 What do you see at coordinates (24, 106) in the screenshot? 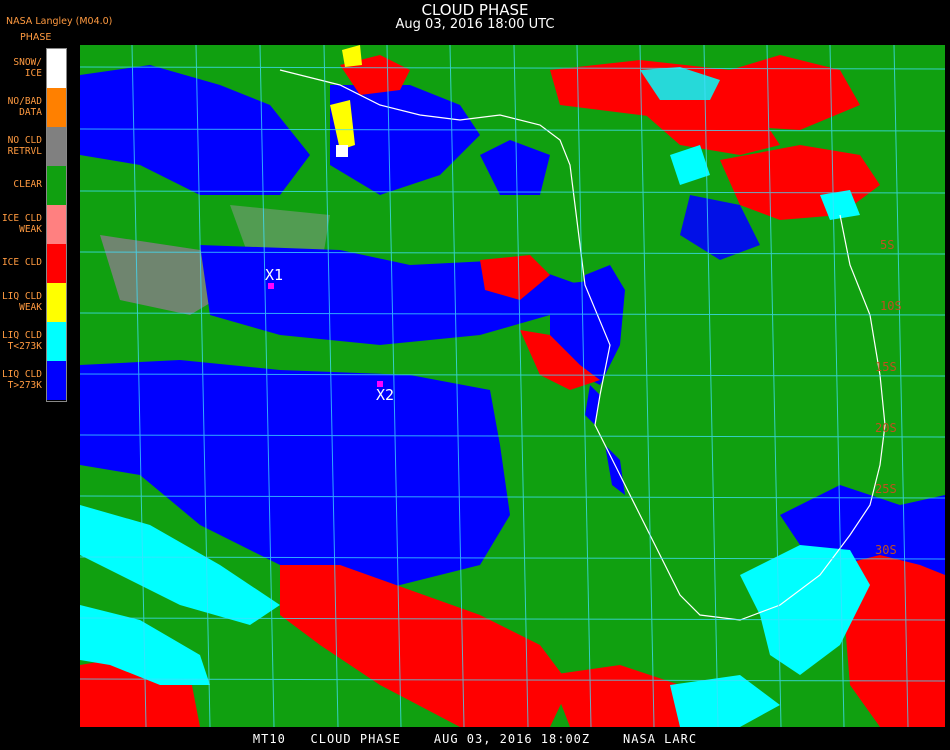
I see `legend-item-label: NO/BAD DATA` at bounding box center [24, 106].